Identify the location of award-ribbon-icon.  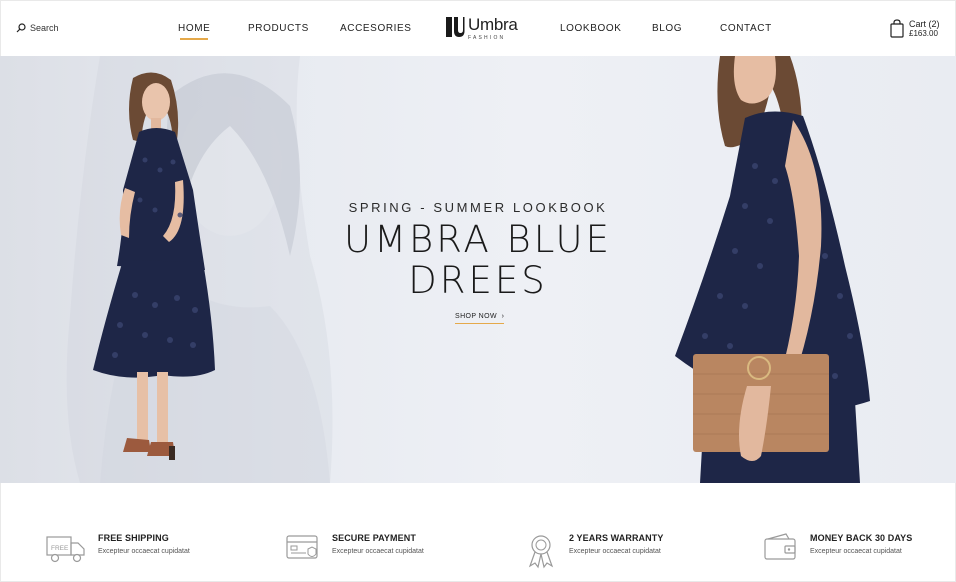
(541, 552).